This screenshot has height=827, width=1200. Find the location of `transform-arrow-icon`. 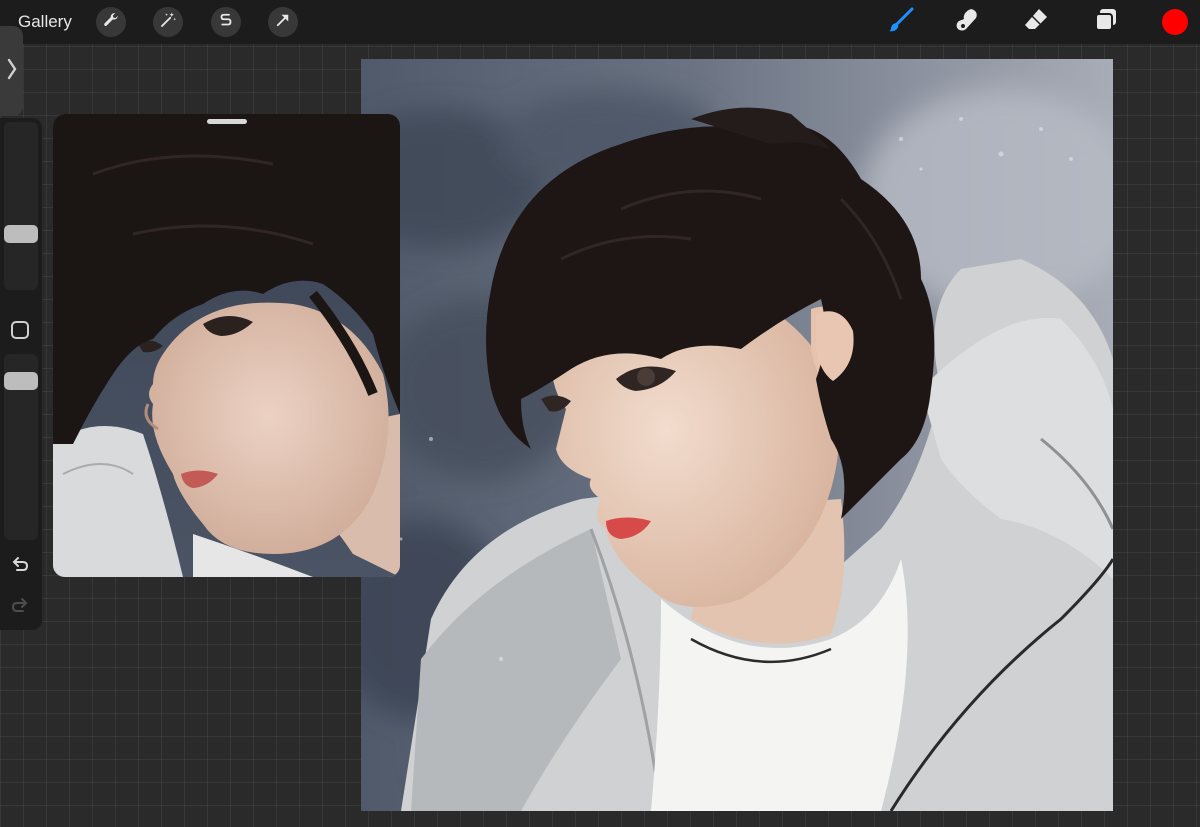

transform-arrow-icon is located at coordinates (283, 22).